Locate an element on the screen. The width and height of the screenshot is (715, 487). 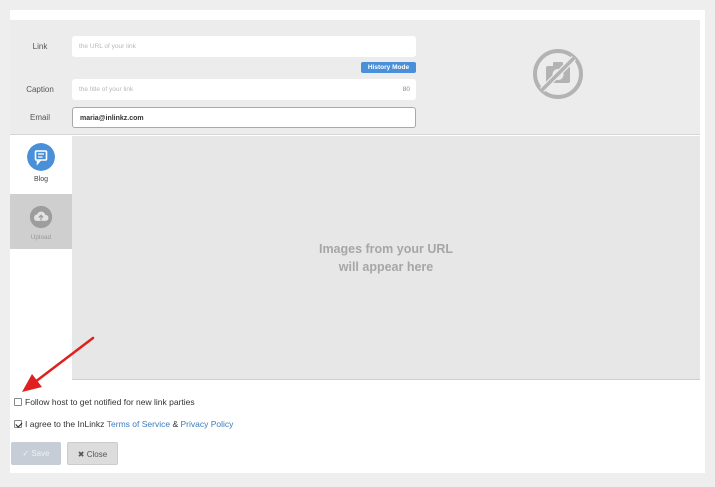
check-icon: ✓ is located at coordinates (26, 453).